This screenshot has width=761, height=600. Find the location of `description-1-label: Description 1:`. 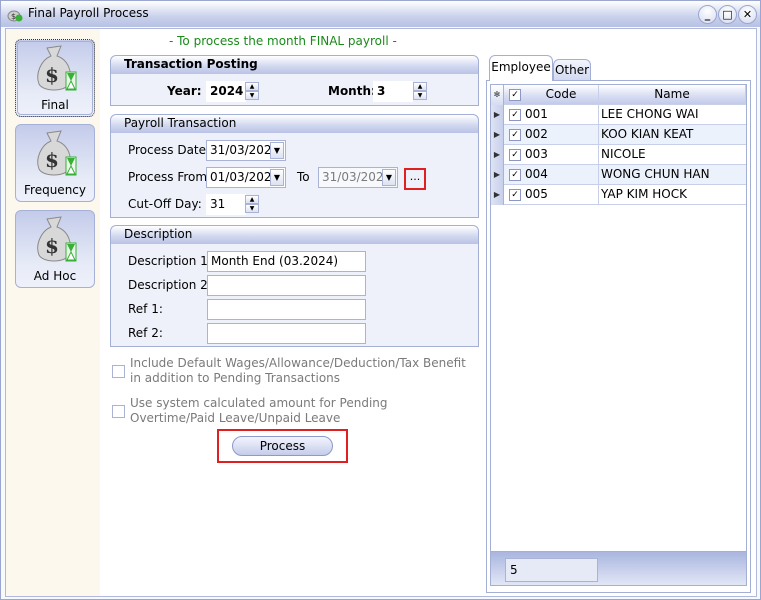

description-1-label: Description 1: is located at coordinates (170, 261).